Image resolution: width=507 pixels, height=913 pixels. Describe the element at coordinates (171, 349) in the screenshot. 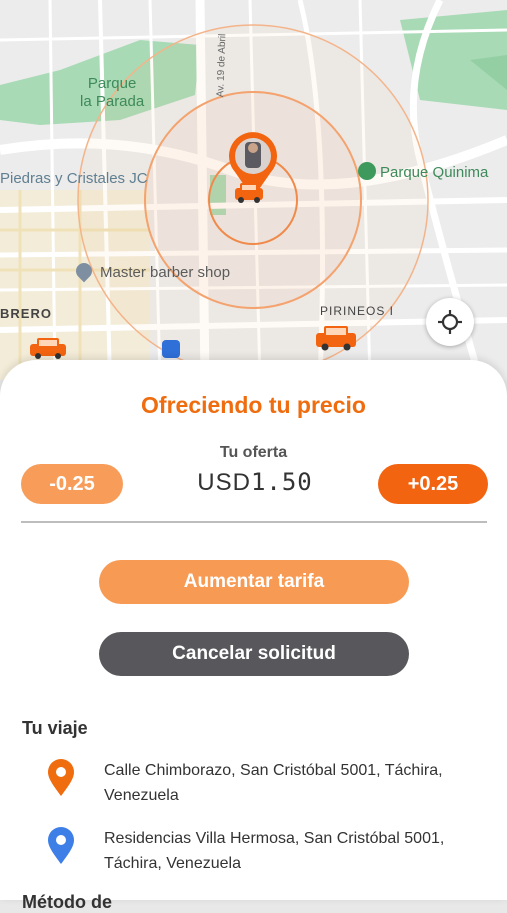

I see `bus-icon` at that location.